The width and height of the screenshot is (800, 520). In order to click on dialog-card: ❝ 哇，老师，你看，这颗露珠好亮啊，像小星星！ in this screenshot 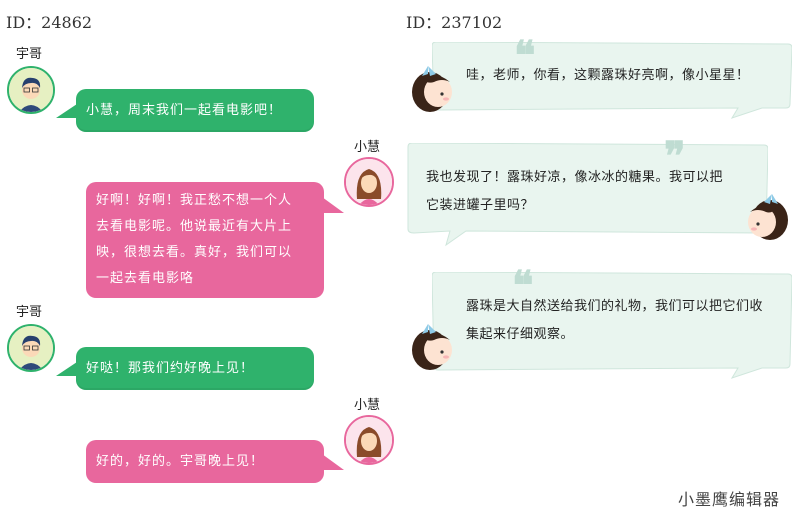, I will do `click(612, 79)`.